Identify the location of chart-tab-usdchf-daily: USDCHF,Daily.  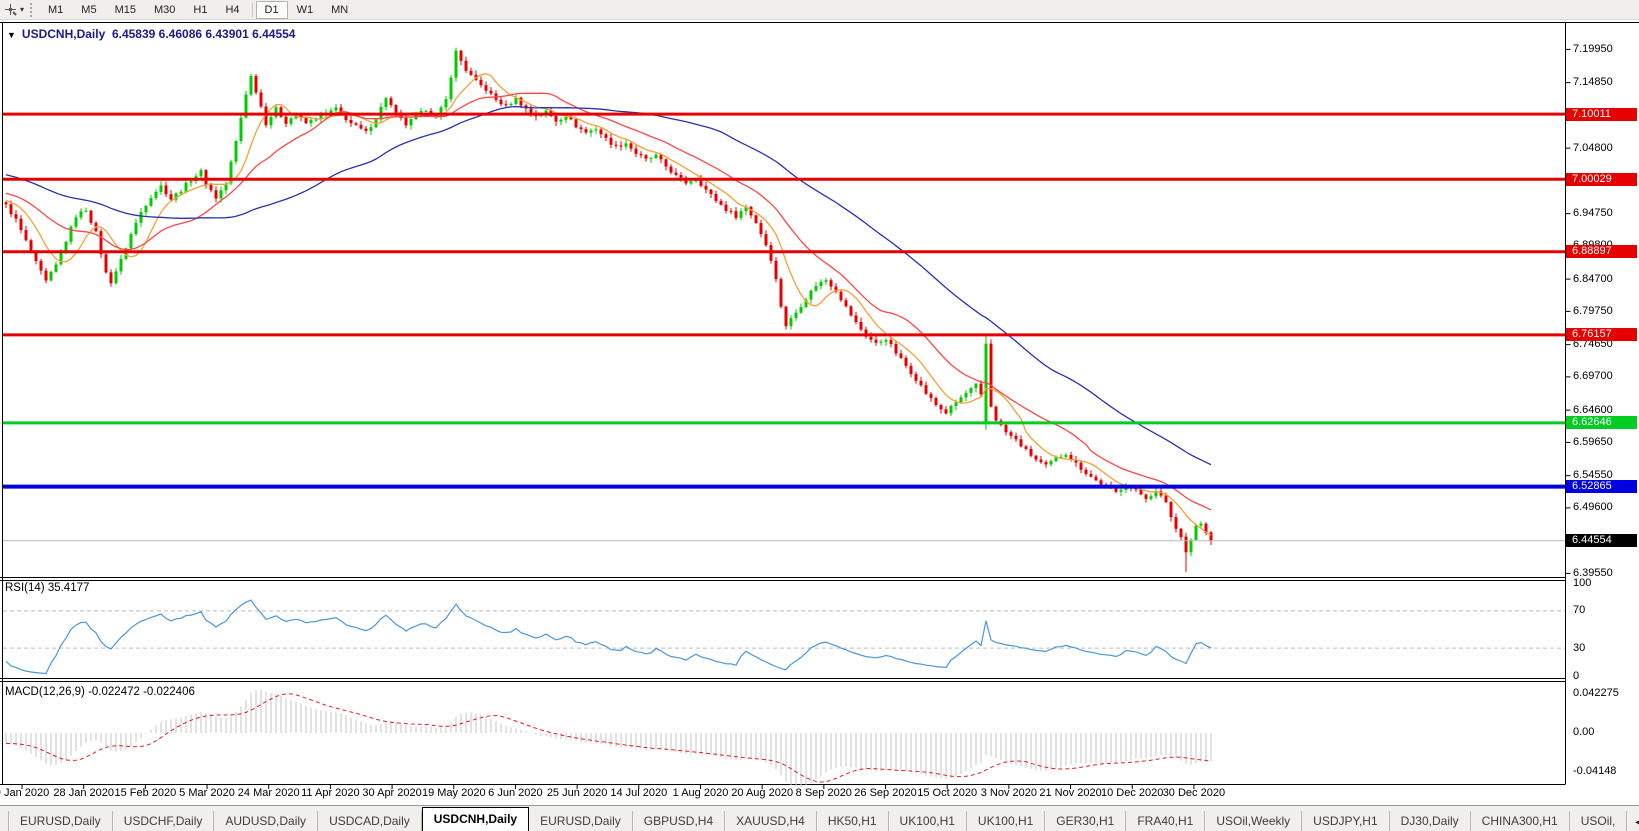
(164, 821).